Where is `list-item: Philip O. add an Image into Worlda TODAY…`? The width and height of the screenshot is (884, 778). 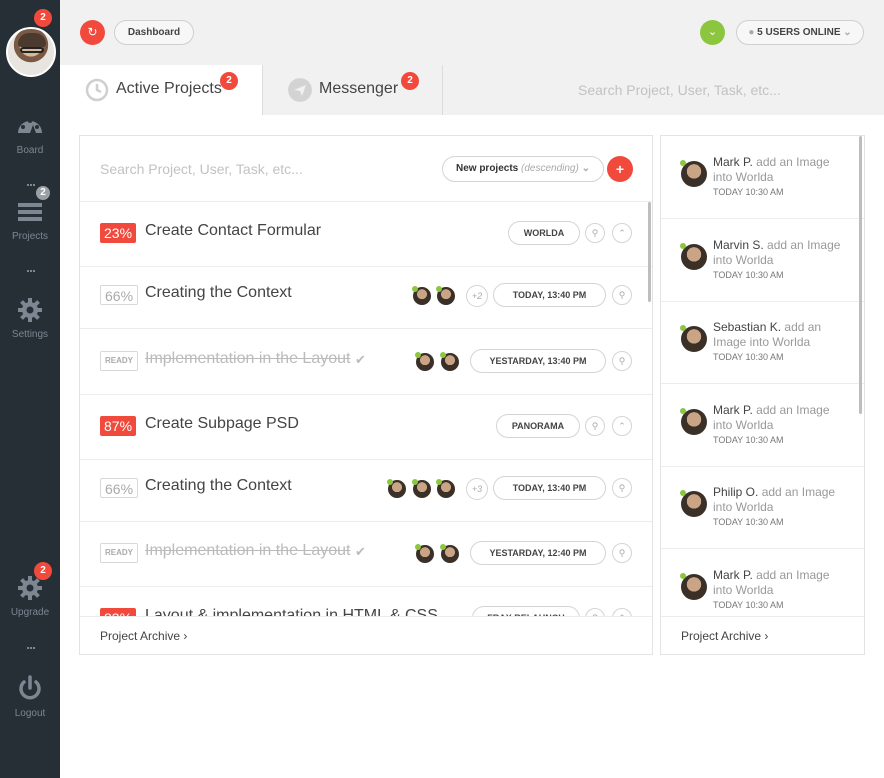 list-item: Philip O. add an Image into Worlda TODAY… is located at coordinates (762, 507).